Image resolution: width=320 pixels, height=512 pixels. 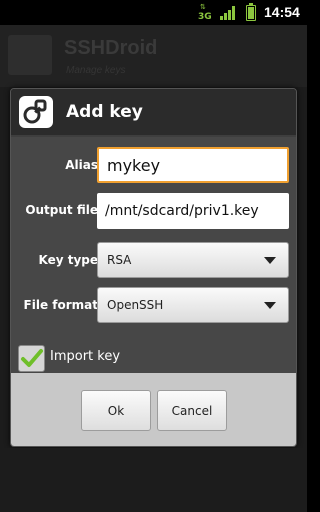 What do you see at coordinates (30, 55) in the screenshot?
I see `app-logo-icon` at bounding box center [30, 55].